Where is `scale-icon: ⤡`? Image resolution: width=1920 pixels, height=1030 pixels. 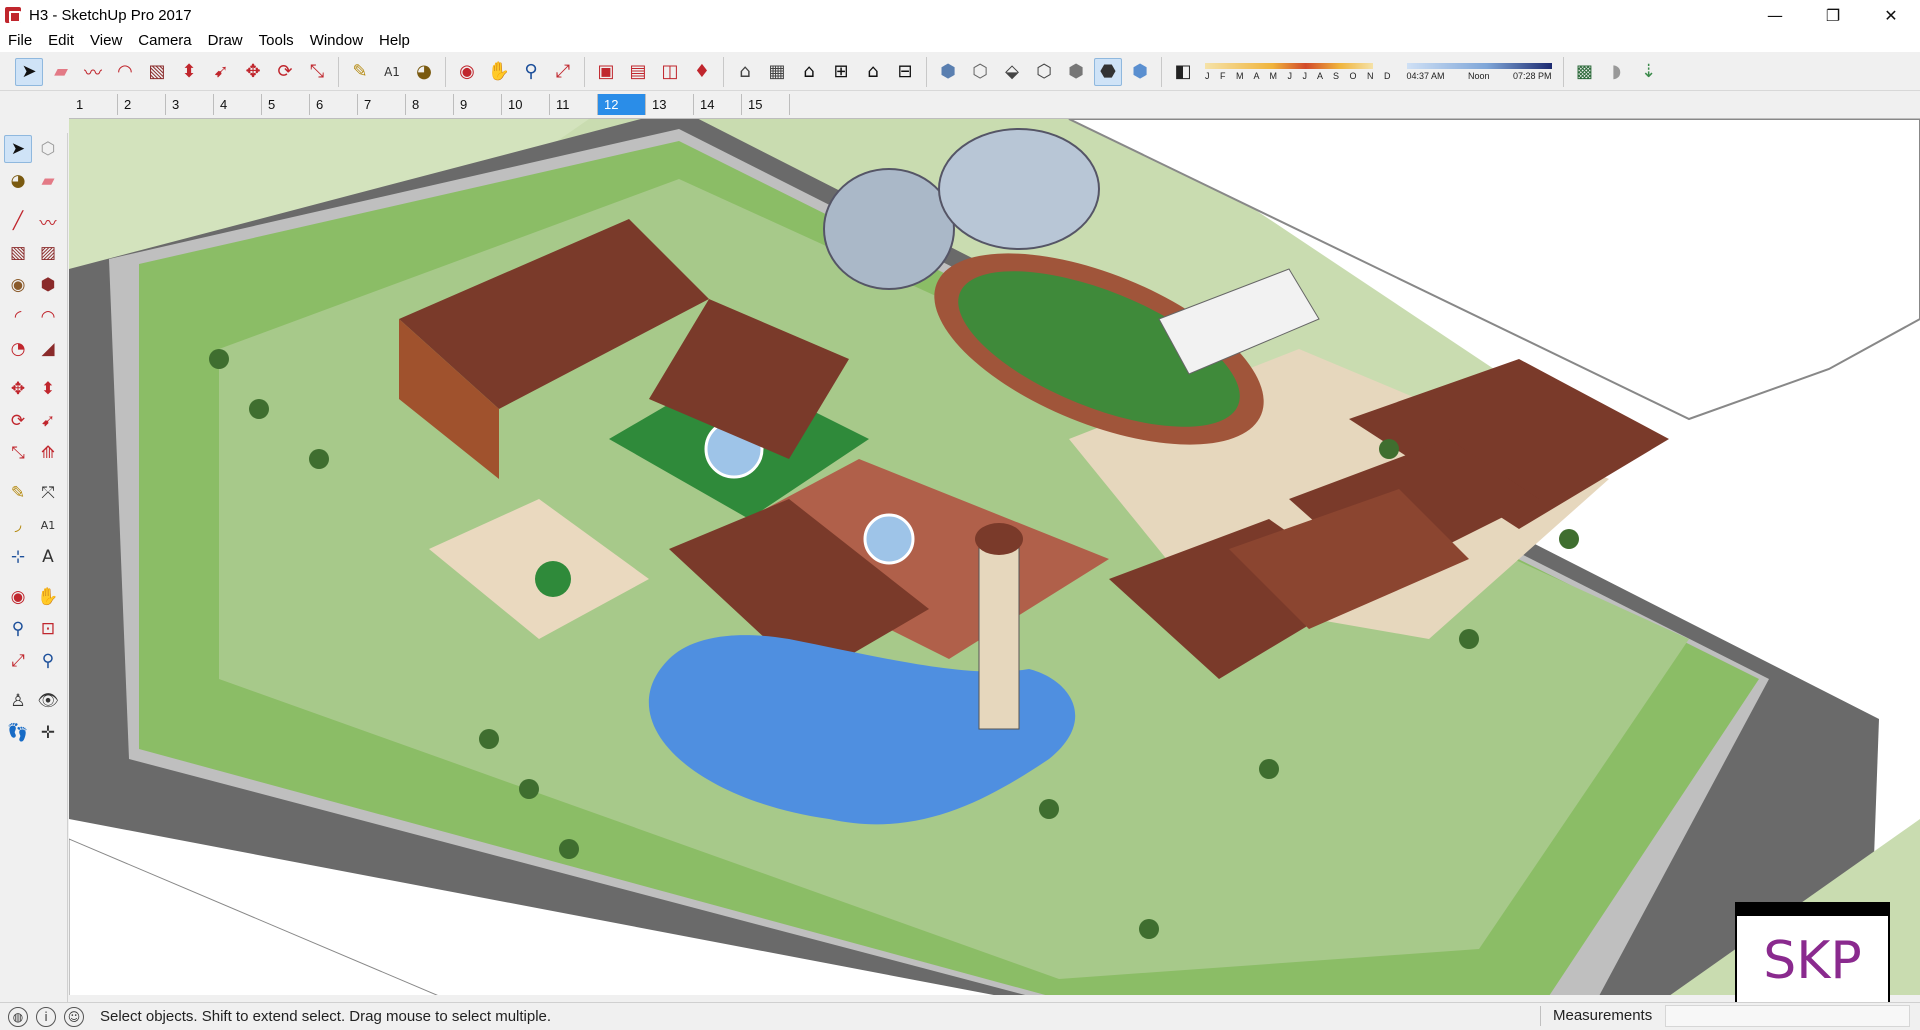
scale-icon: ⤡ is located at coordinates (317, 72).